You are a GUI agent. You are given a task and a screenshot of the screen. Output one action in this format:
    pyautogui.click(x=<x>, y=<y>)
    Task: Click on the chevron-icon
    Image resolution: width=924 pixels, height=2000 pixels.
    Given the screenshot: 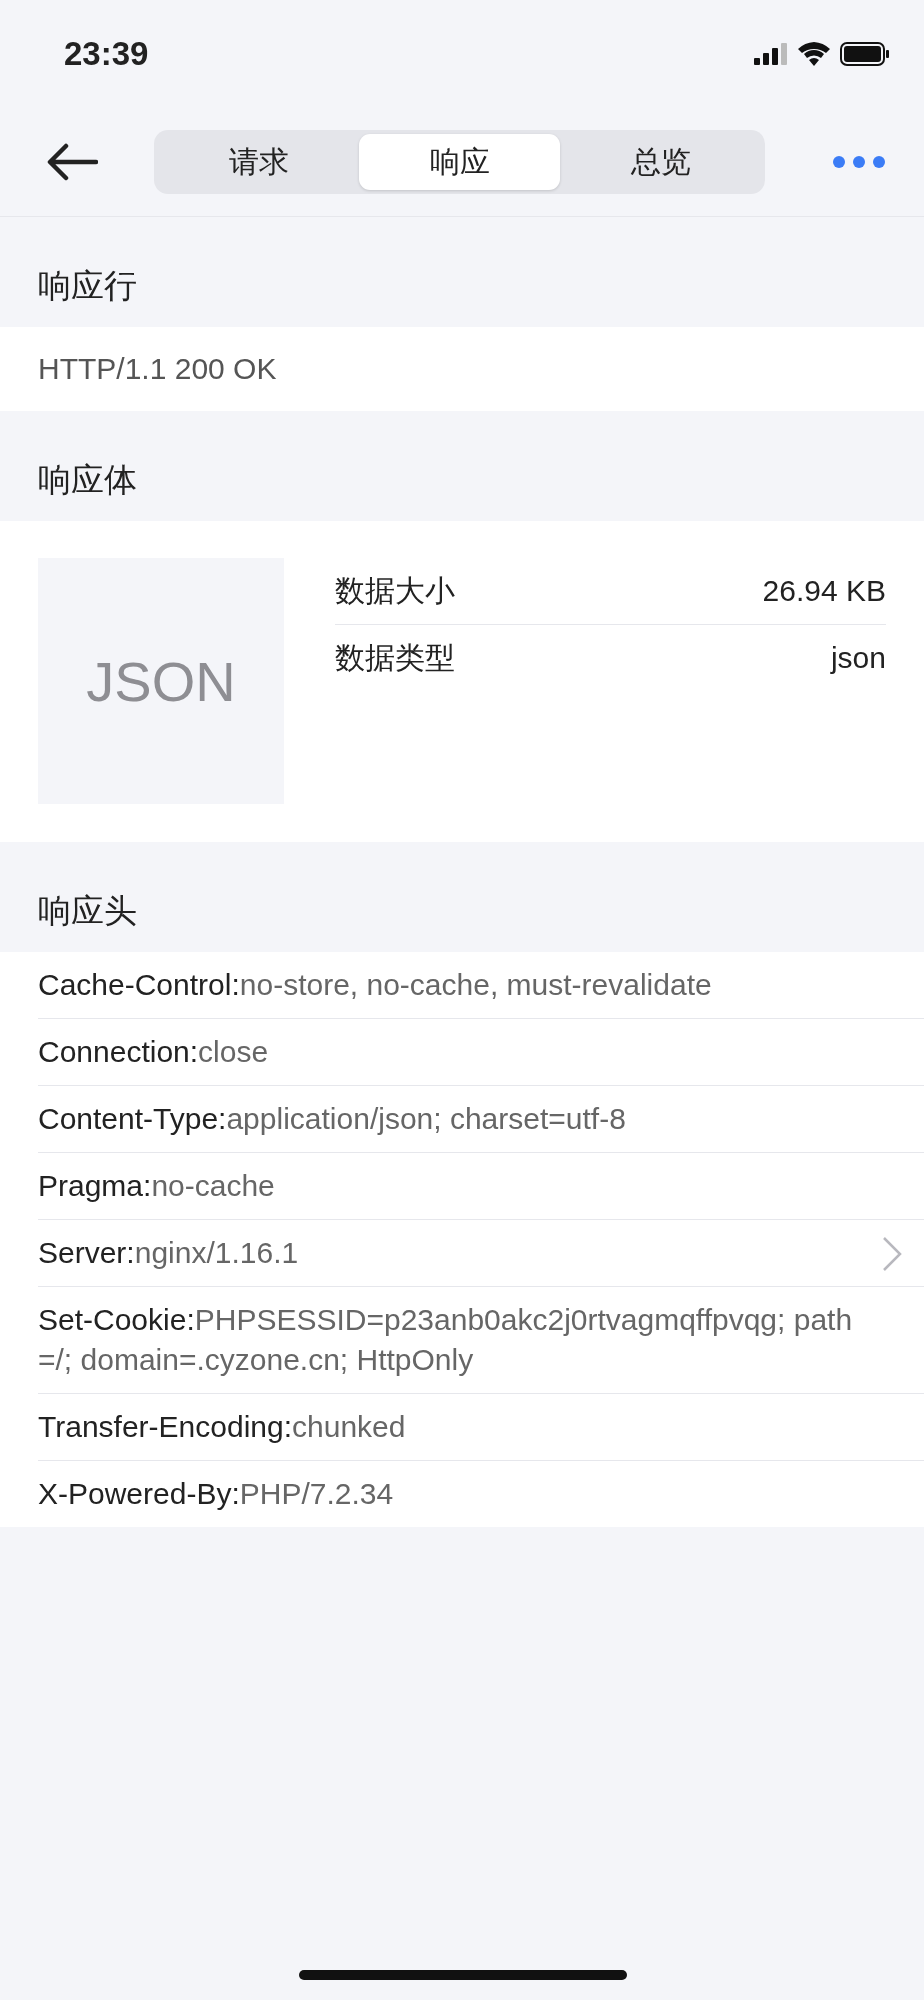 What is the action you would take?
    pyautogui.click(x=892, y=1254)
    